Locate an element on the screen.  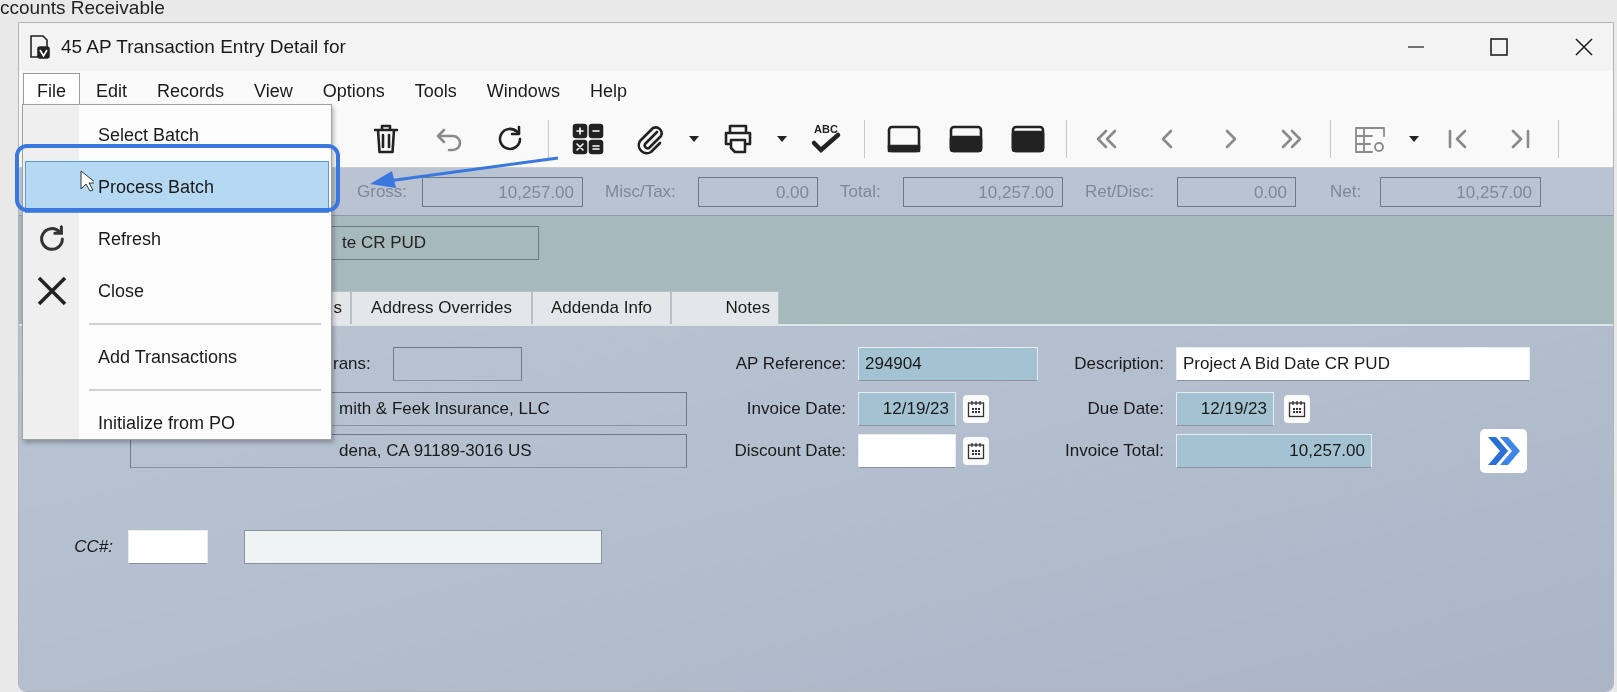
menu-item: Process Batch is located at coordinates (177, 187).